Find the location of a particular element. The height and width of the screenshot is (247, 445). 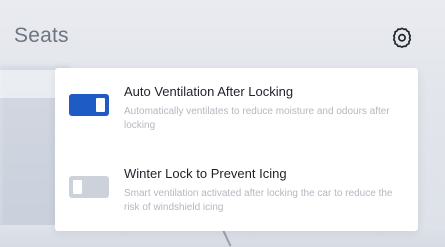

gear-icon is located at coordinates (402, 37).